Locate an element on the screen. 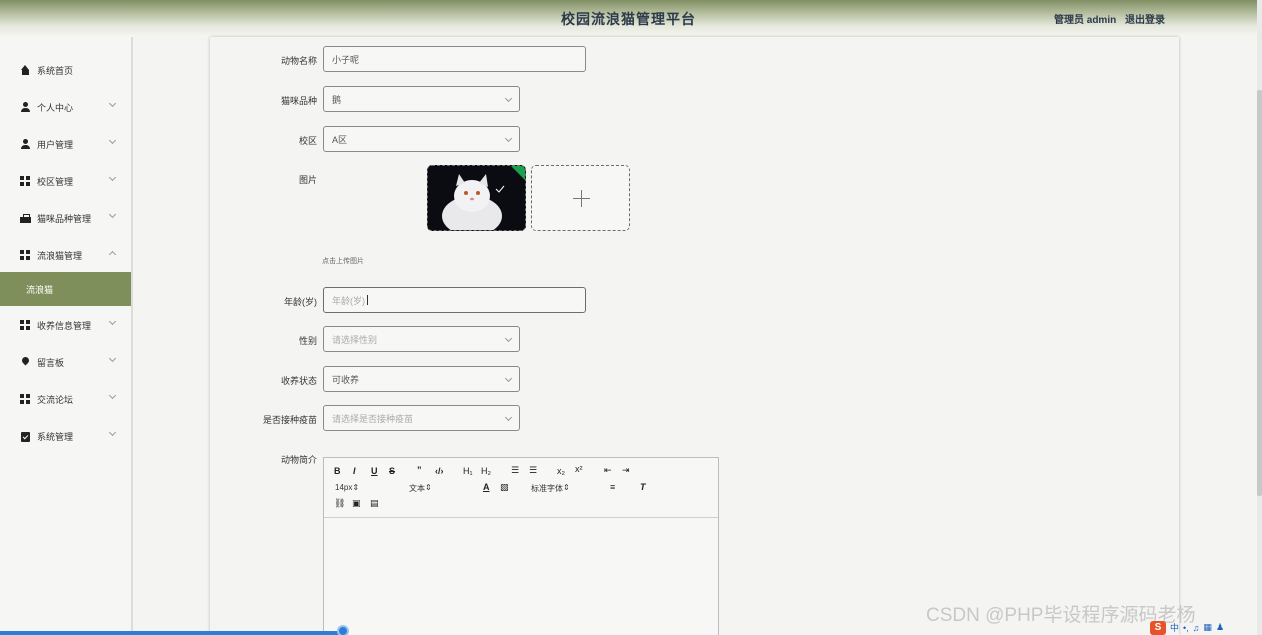 The image size is (1262, 635). sidebar-item-label: 系统管理 is located at coordinates (55, 436).